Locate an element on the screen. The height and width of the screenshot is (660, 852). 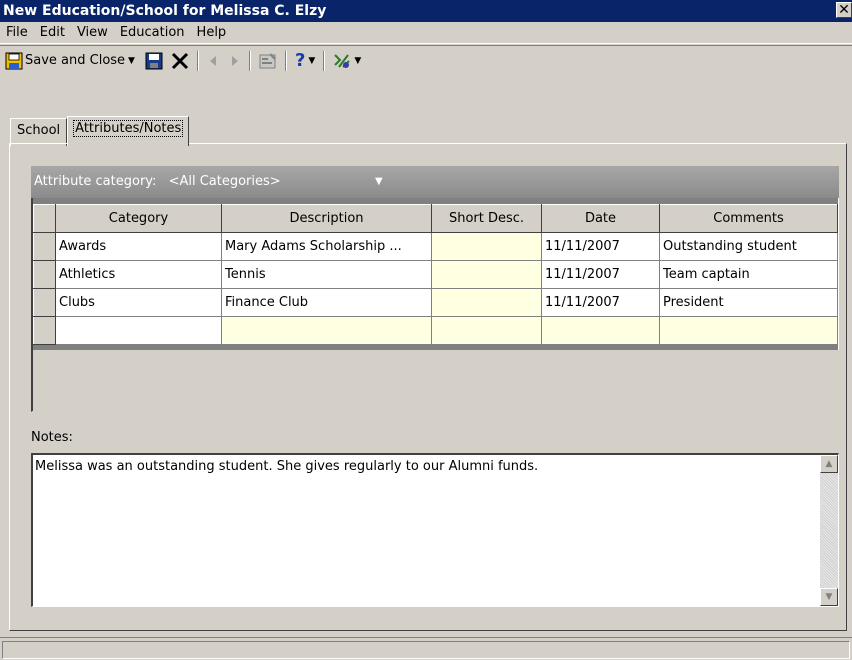
previous-button is located at coordinates (213, 61).